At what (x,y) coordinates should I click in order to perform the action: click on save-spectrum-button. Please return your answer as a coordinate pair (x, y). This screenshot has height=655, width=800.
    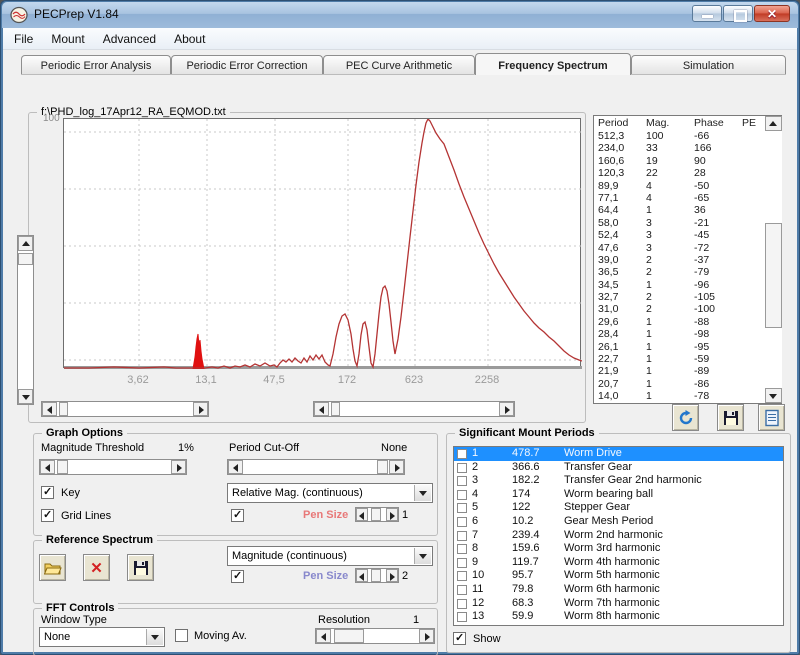
    Looking at the image, I should click on (730, 417).